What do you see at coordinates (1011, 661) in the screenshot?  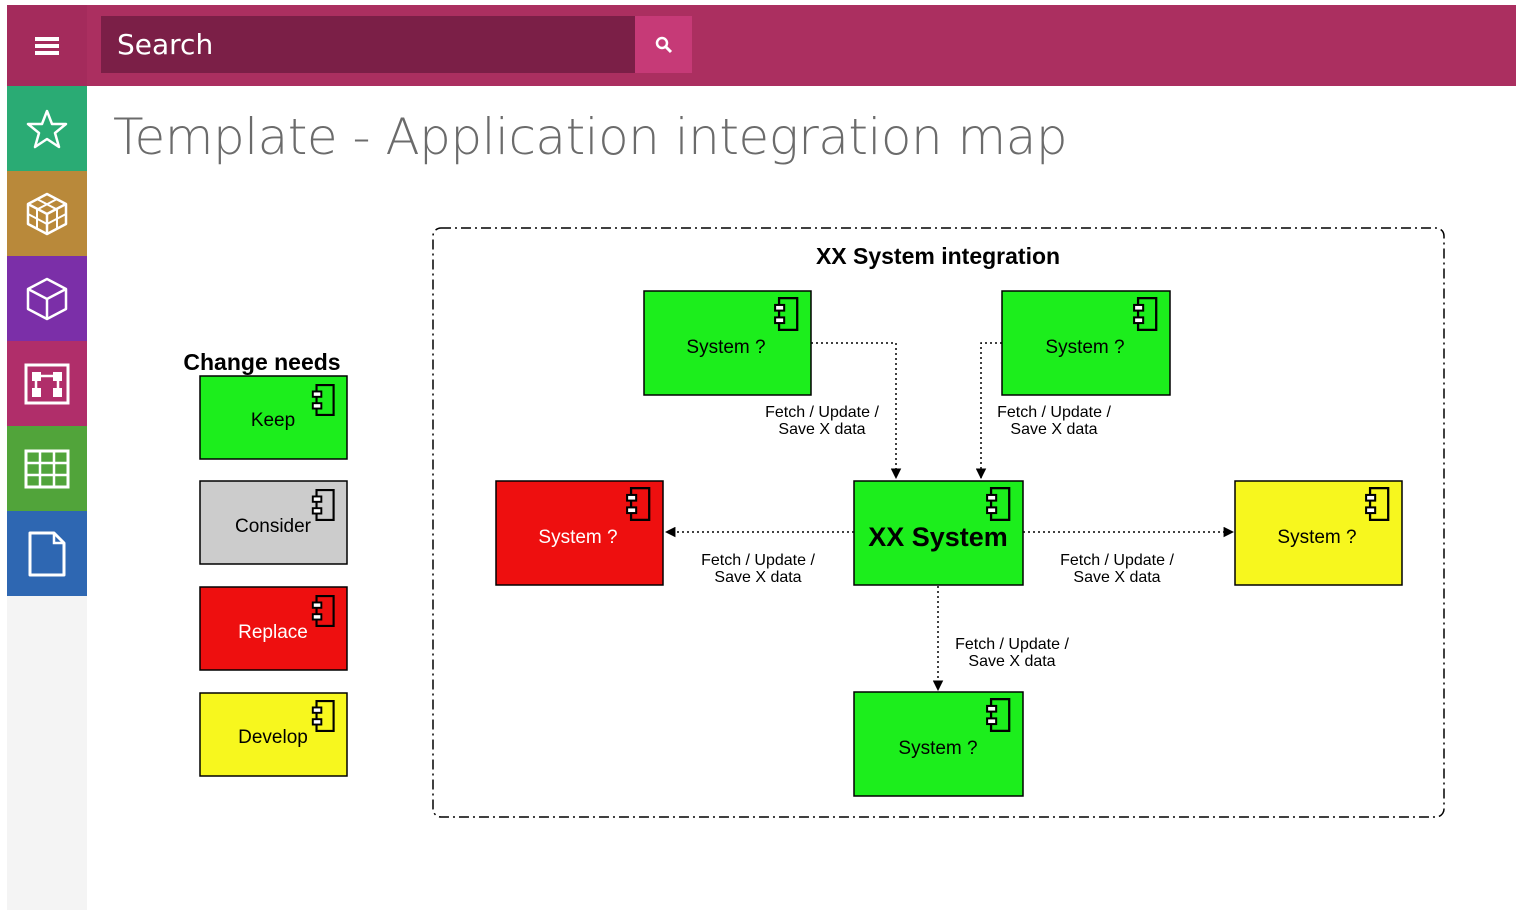 I see `edge-label-bottom-2: Save X data` at bounding box center [1011, 661].